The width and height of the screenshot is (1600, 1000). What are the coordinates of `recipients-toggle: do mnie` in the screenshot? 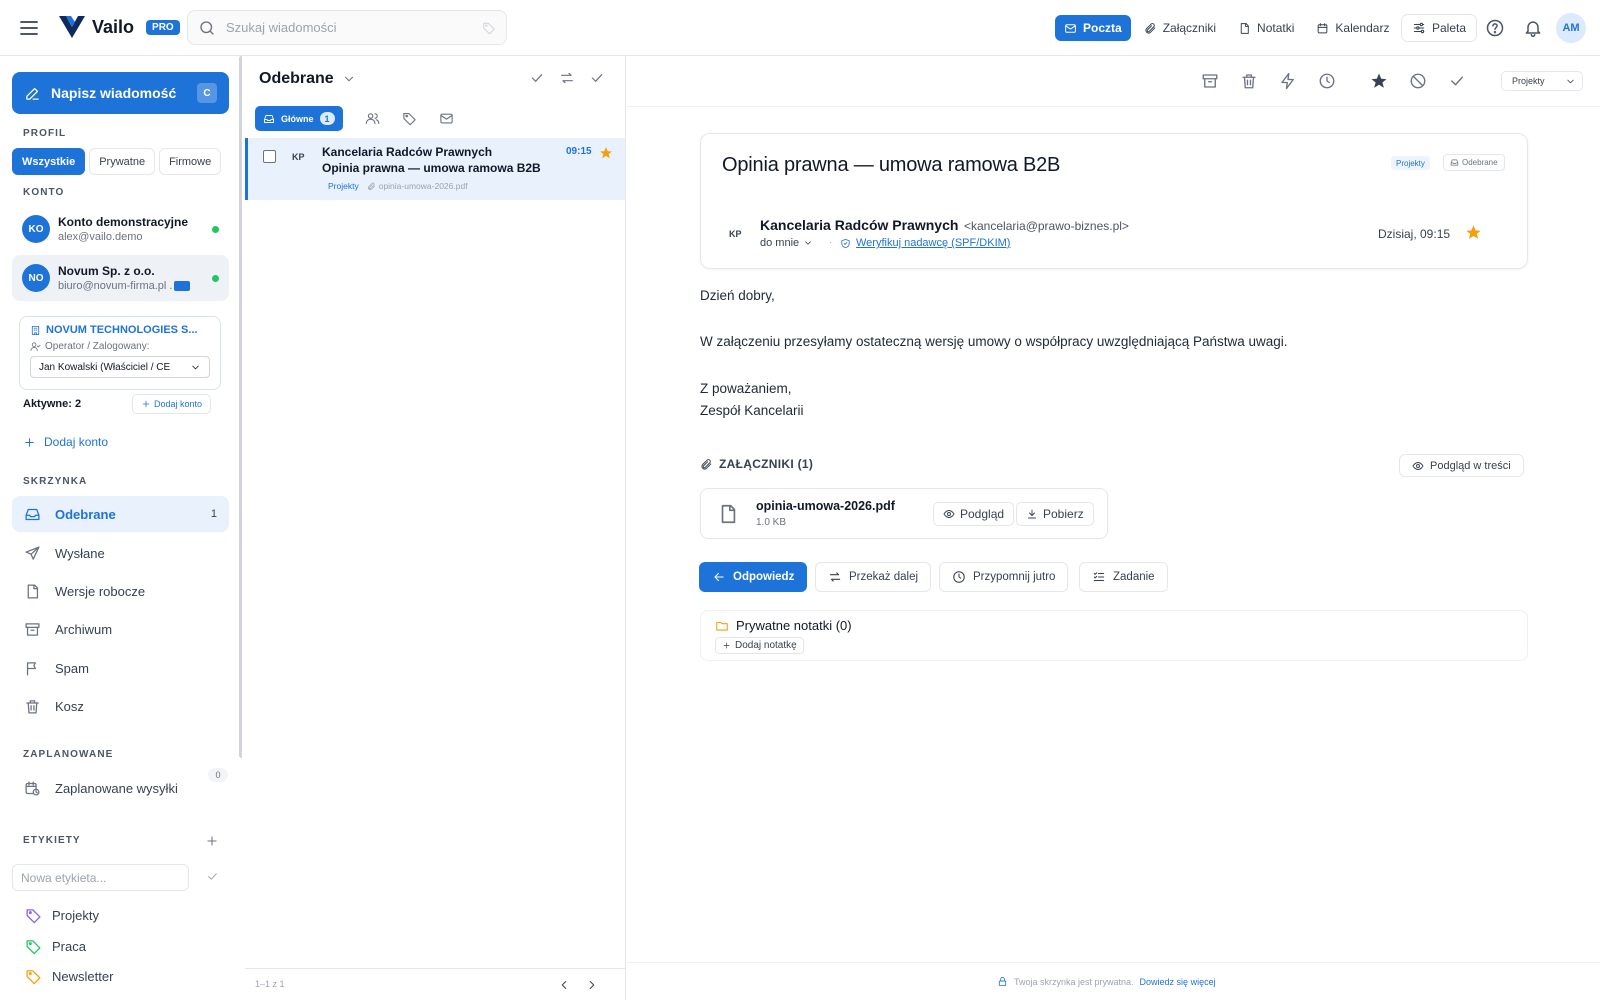 It's located at (786, 243).